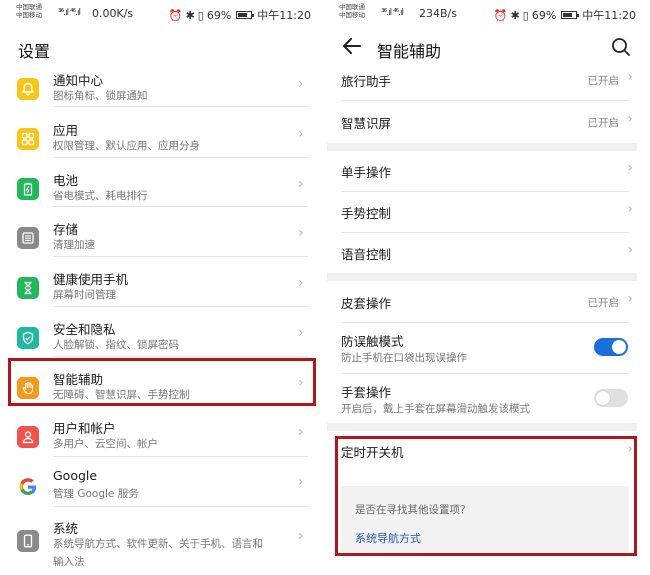 The image size is (650, 575). I want to click on google-icon, so click(28, 487).